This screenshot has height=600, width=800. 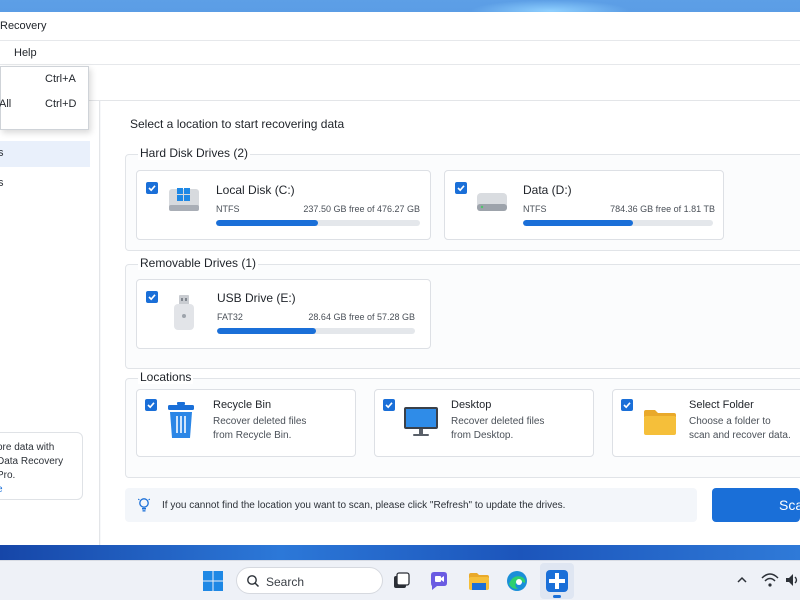 I want to click on usb-drive-icon, so click(x=184, y=313).